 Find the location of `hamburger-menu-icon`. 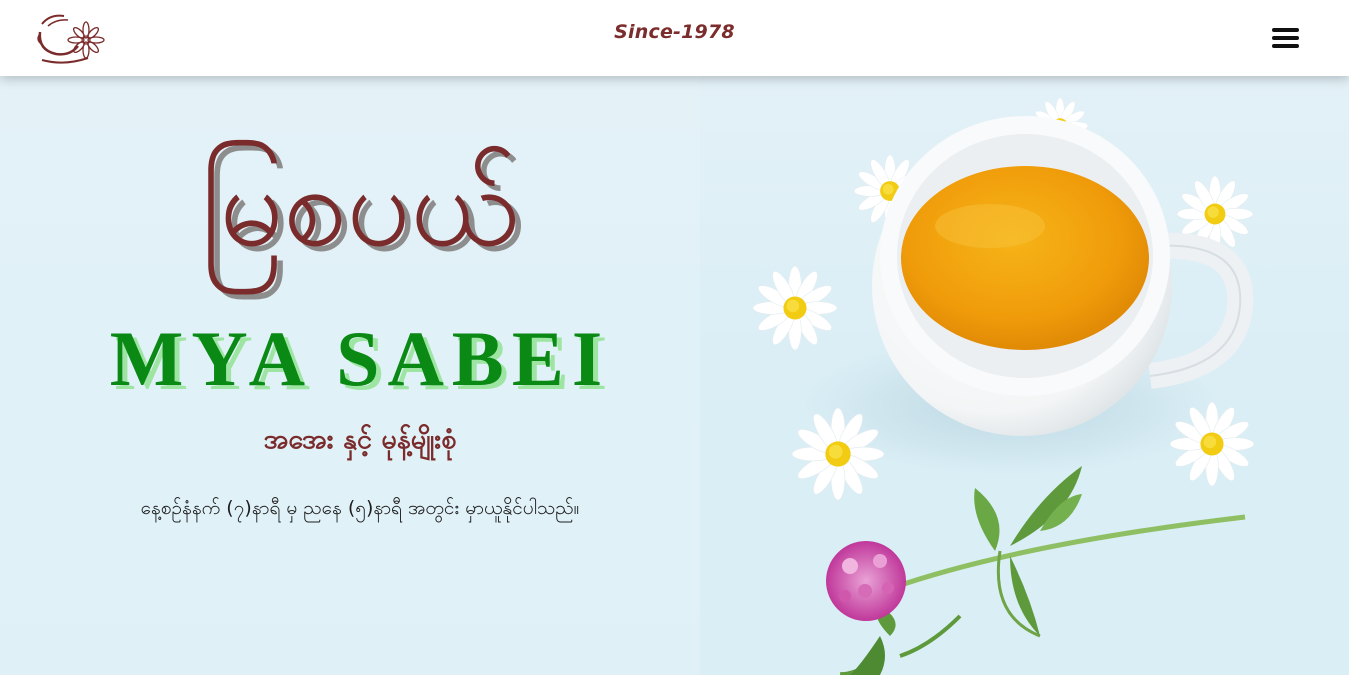

hamburger-menu-icon is located at coordinates (1286, 38).